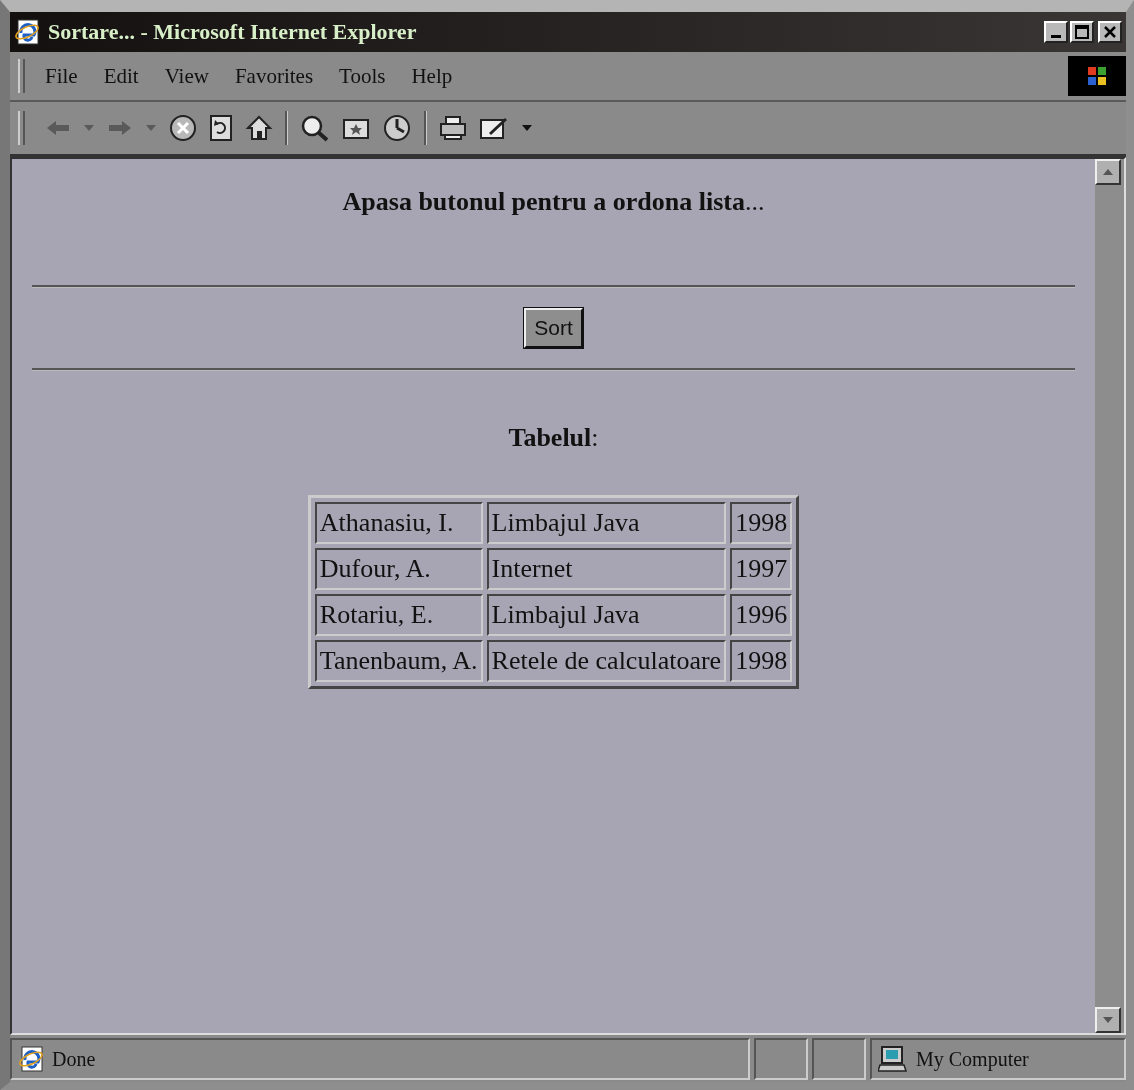 This screenshot has width=1134, height=1090. I want to click on menu-item: View, so click(186, 76).